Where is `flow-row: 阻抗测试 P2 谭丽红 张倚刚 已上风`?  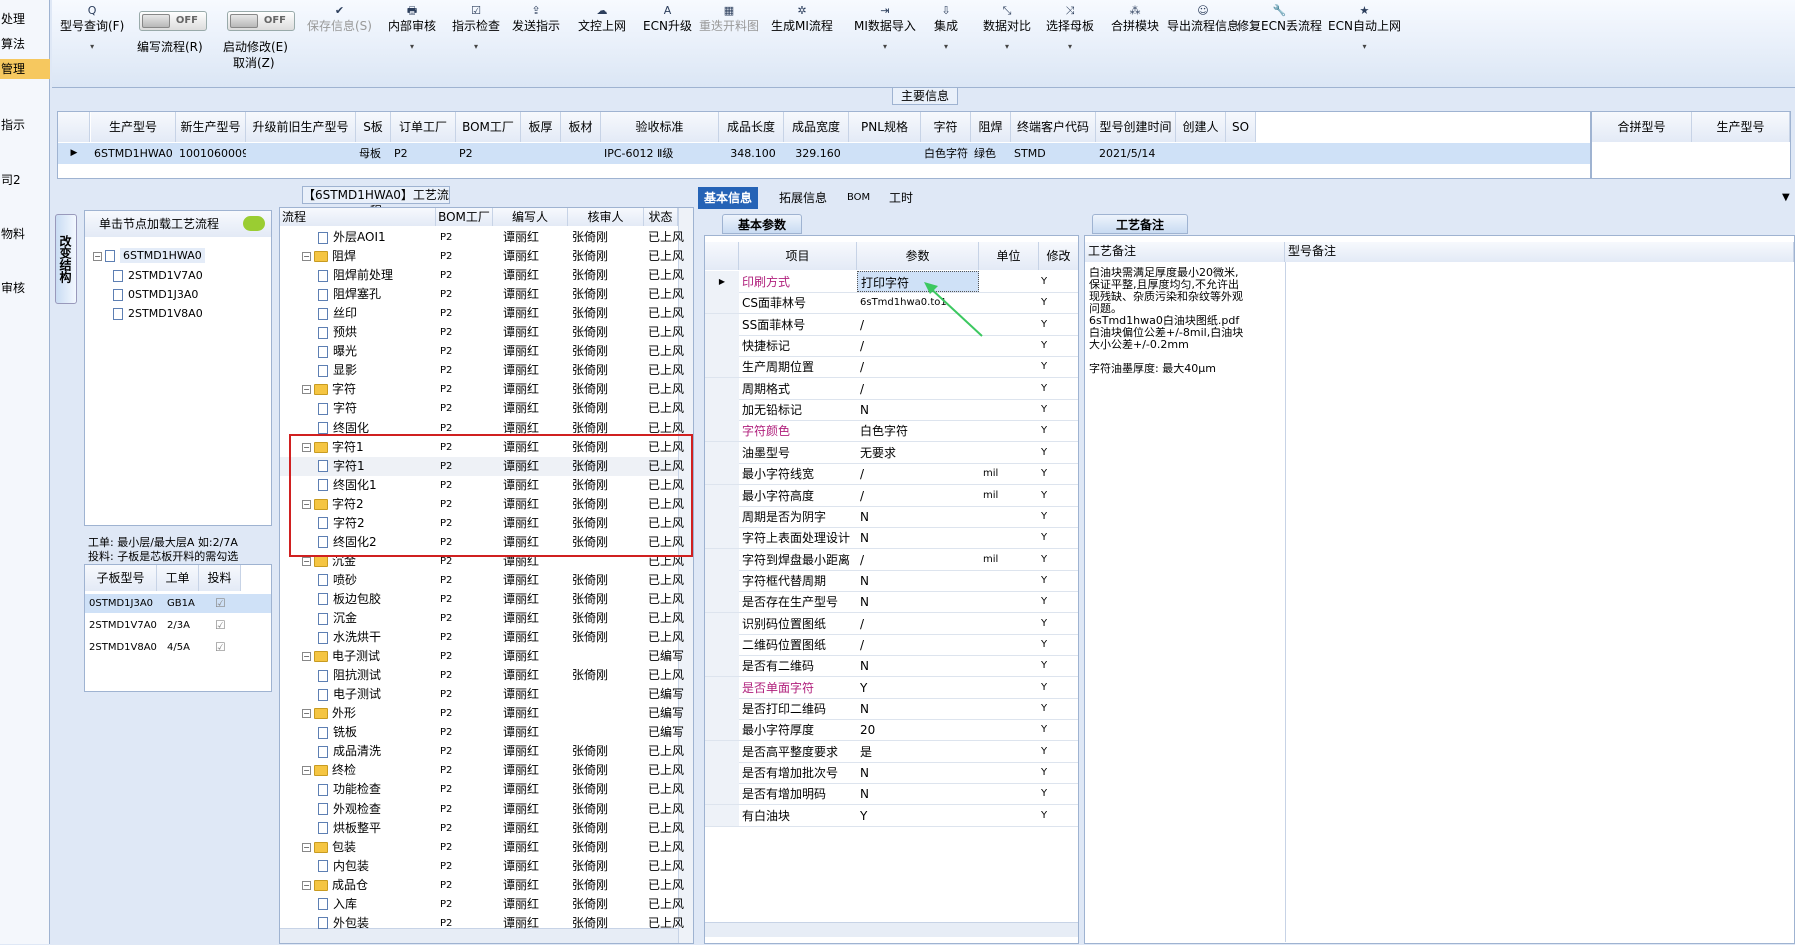
flow-row: 阻抗测试 P2 谭丽红 张倚刚 已上风 is located at coordinates (482, 675).